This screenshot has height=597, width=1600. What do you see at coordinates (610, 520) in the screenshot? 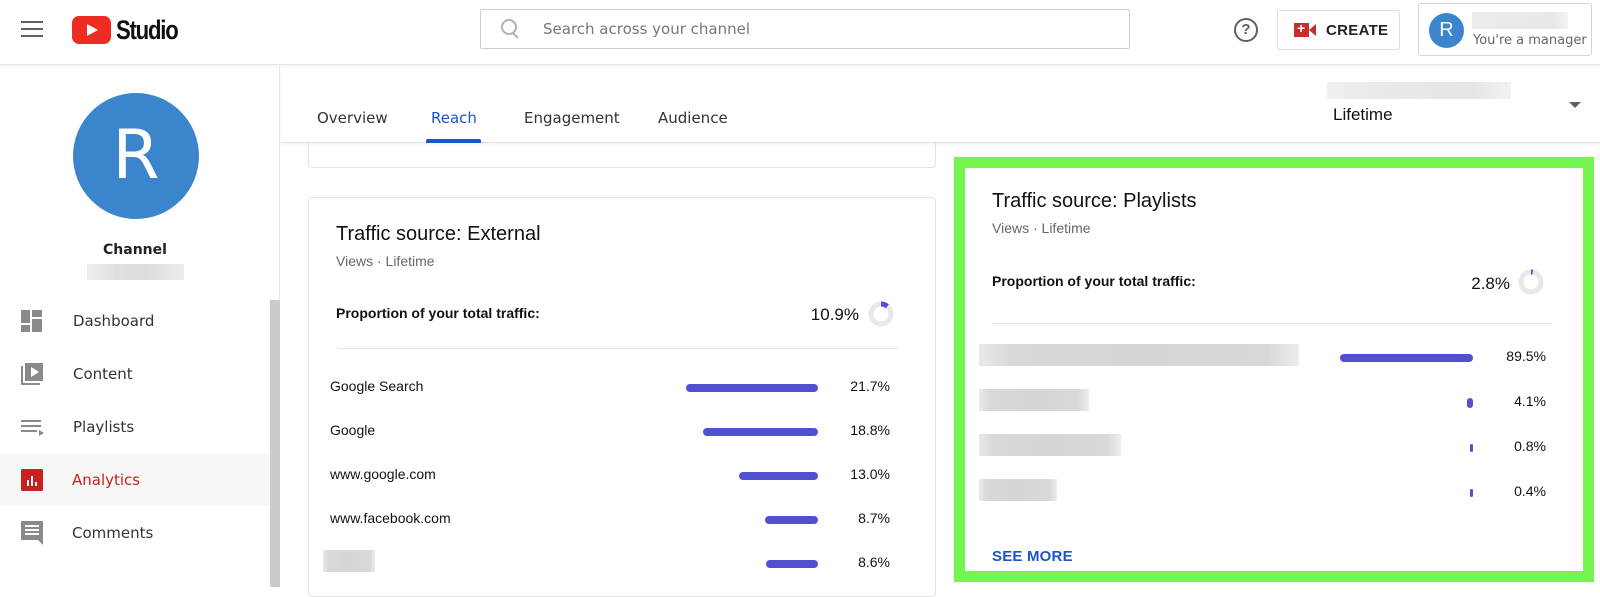
I see `traffic-source-row: www.facebook.com 8.7%` at bounding box center [610, 520].